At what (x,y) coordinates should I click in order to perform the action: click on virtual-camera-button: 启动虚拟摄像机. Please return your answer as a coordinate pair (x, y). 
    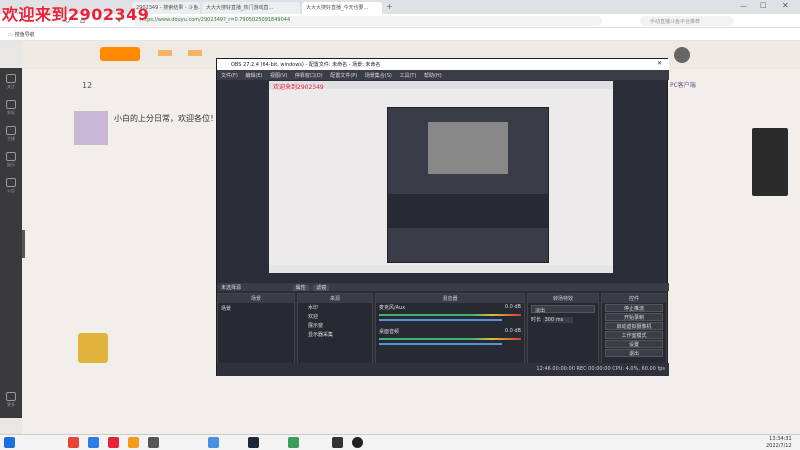
    Looking at the image, I should click on (634, 326).